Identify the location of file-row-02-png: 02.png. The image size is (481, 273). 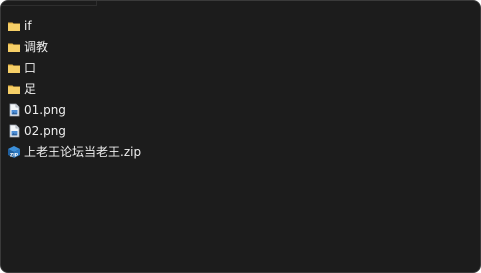
(237, 130).